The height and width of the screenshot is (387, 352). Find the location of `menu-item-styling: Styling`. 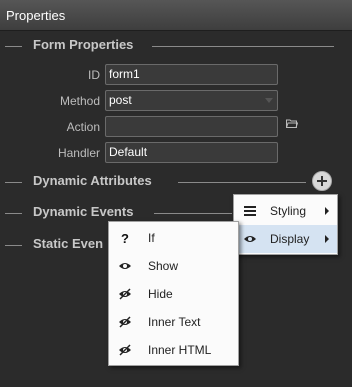

menu-item-styling: Styling is located at coordinates (285, 211).